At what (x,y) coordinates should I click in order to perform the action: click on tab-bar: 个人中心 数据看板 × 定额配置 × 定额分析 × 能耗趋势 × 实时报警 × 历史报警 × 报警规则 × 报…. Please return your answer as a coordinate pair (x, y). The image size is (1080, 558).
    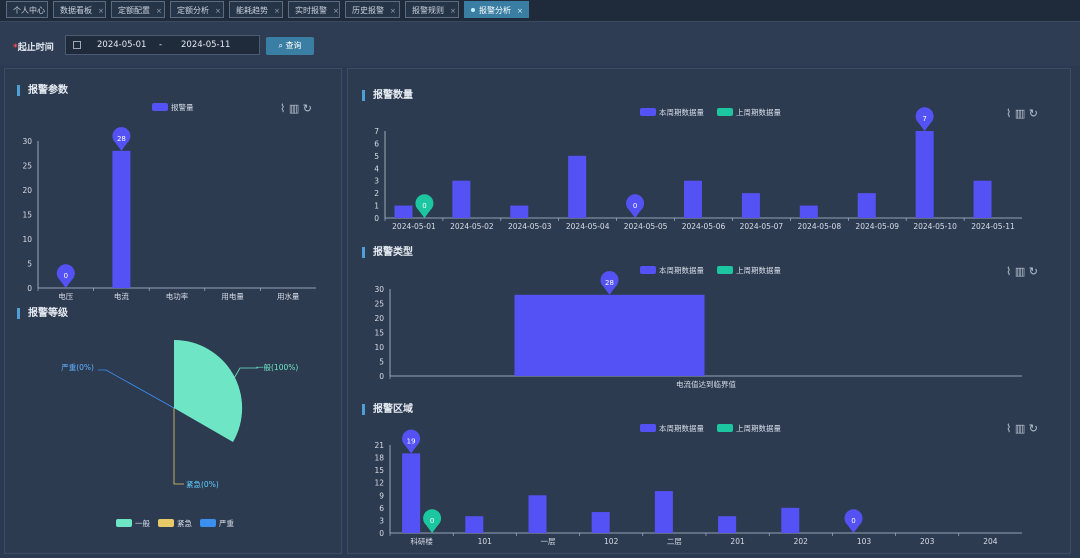
    Looking at the image, I should click on (540, 11).